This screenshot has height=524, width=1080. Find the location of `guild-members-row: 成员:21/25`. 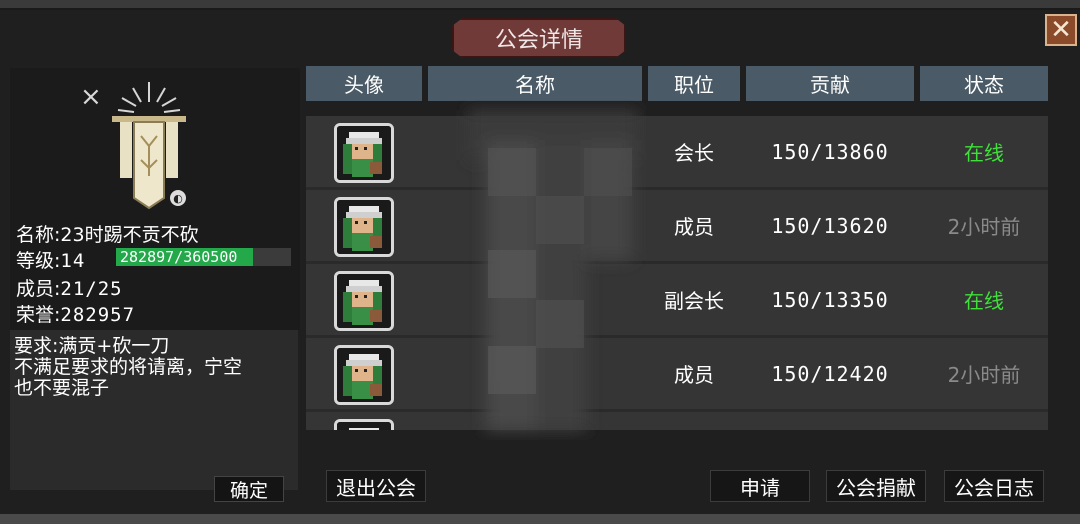

guild-members-row: 成员:21/25 is located at coordinates (69, 287).